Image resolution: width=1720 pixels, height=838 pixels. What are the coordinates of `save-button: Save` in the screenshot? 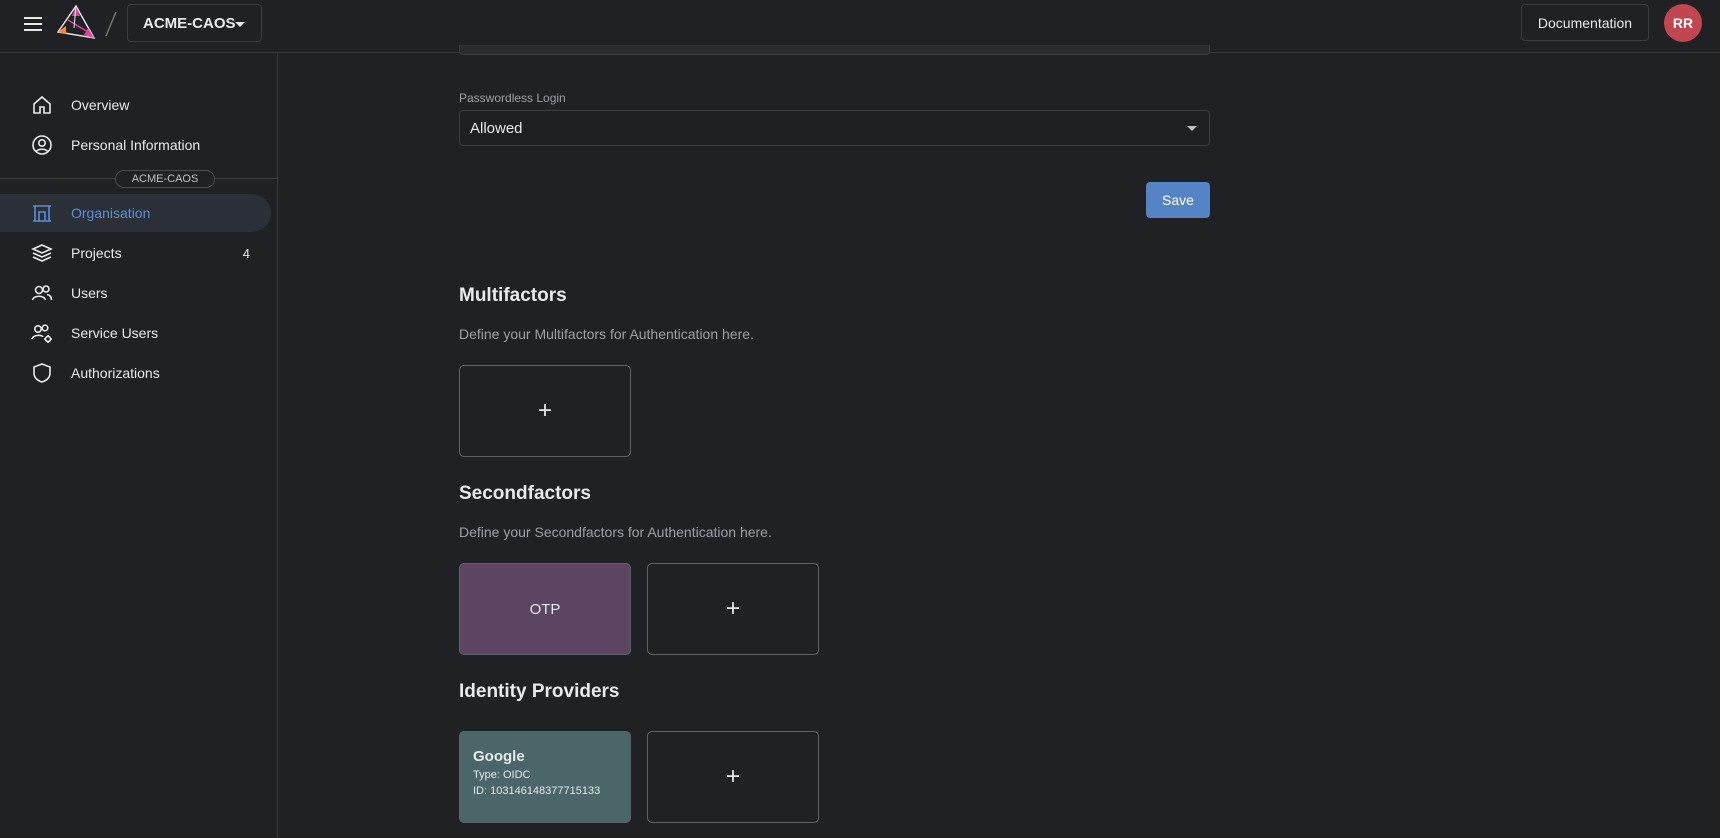 It's located at (1178, 200).